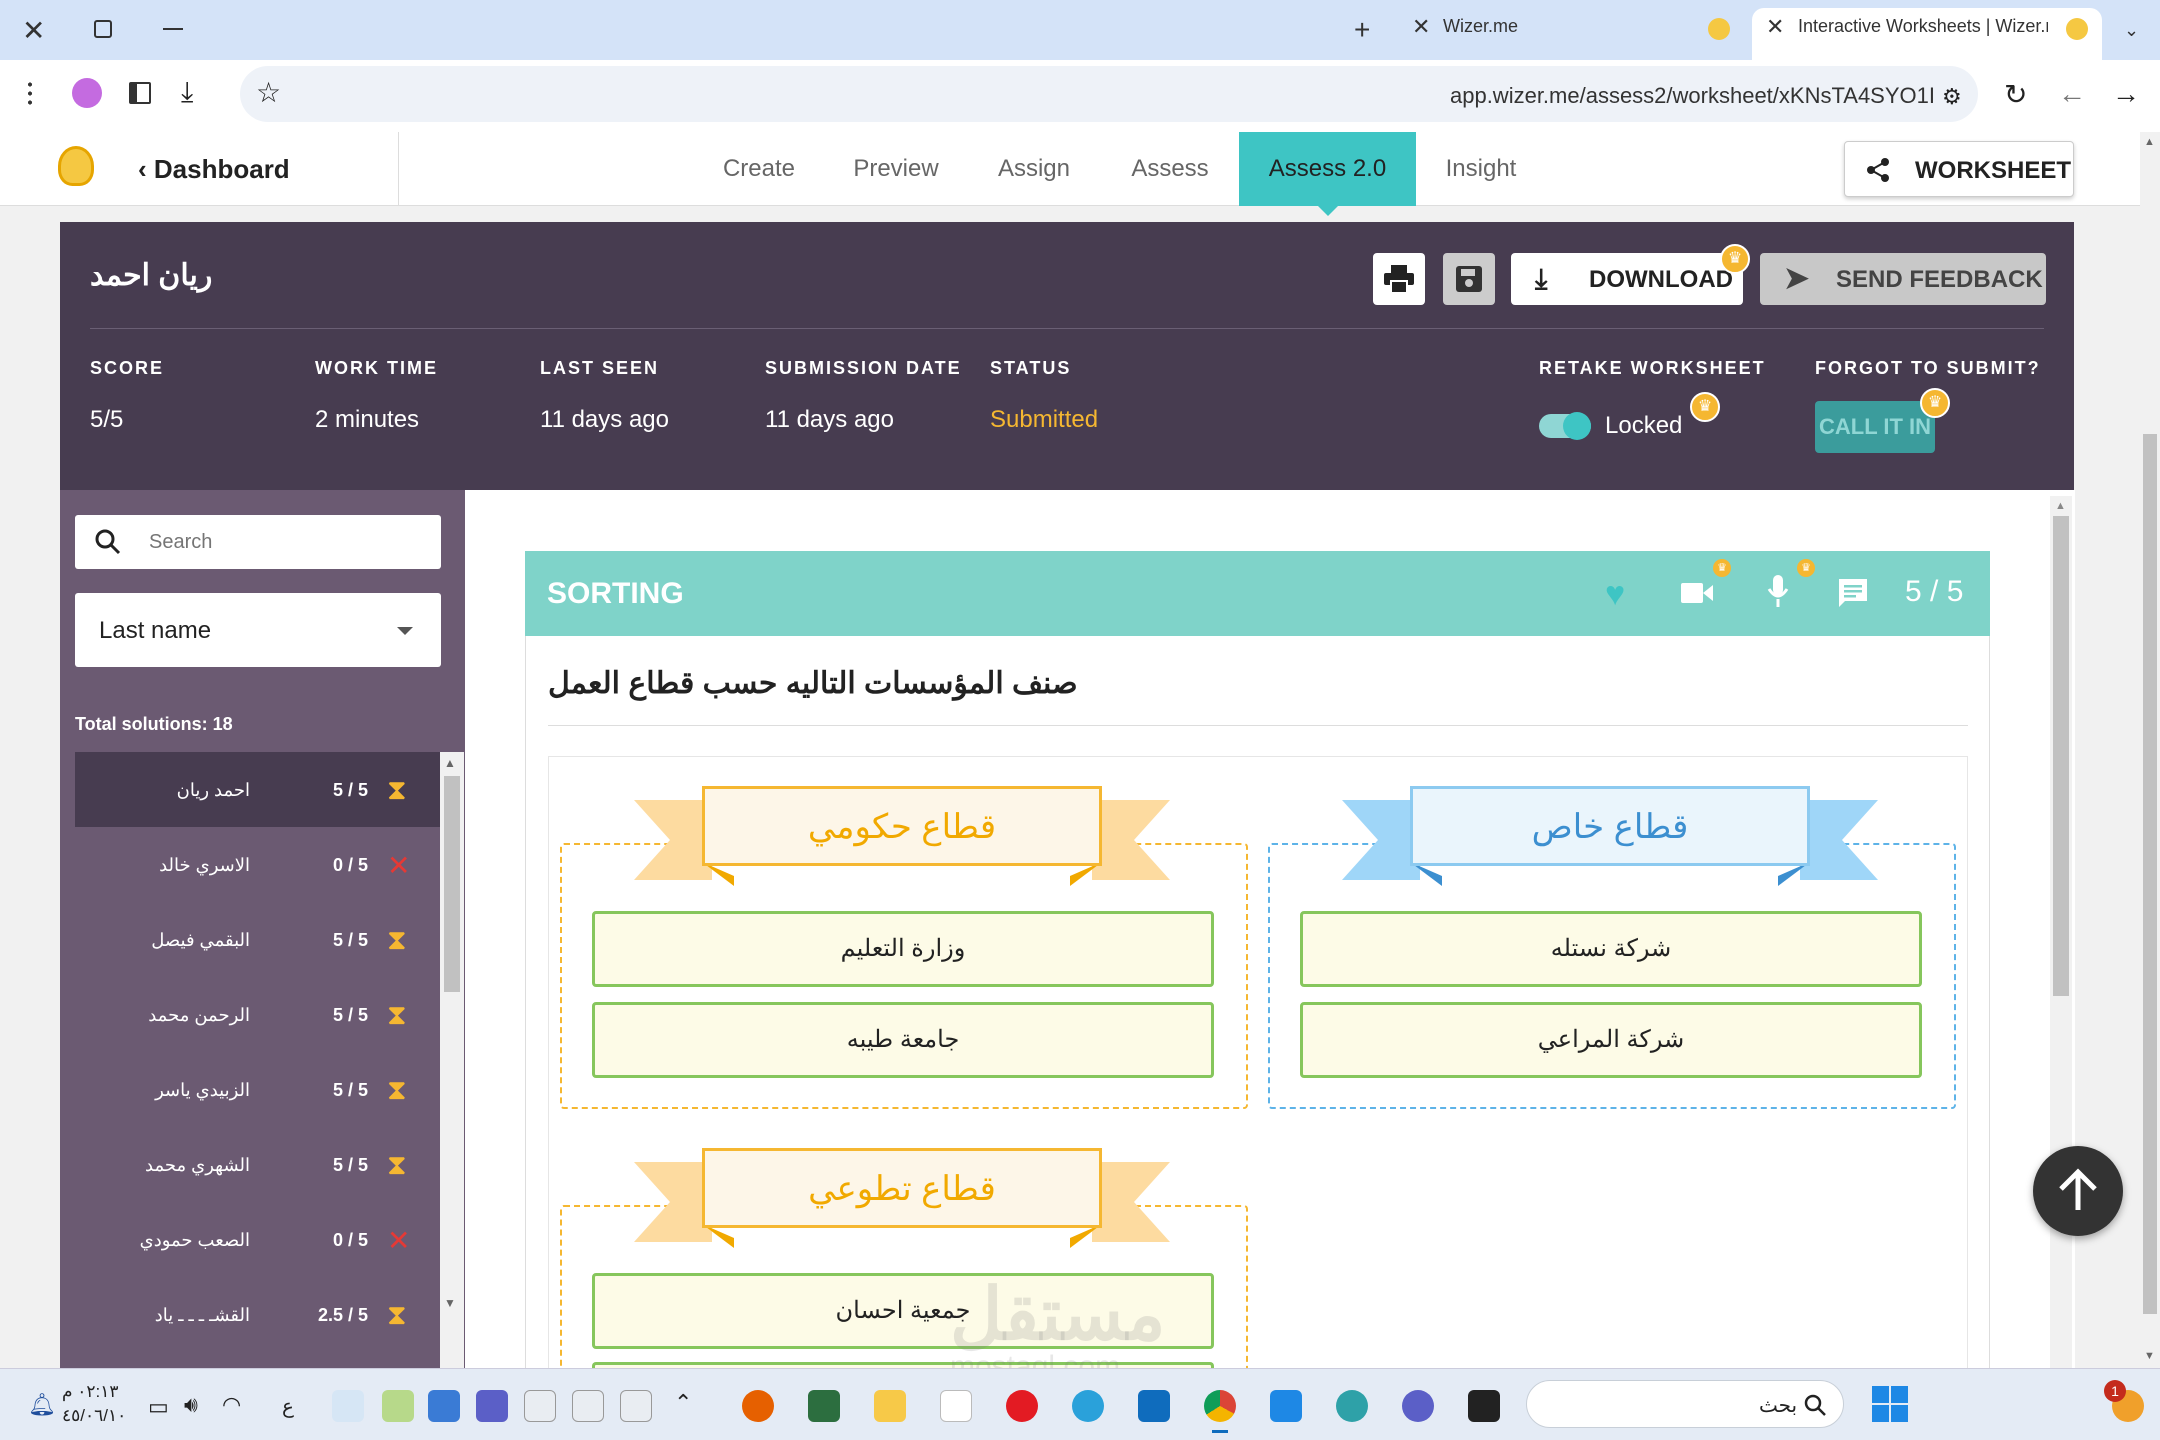  Describe the element at coordinates (2078, 1191) in the screenshot. I see `scroll-to-top-button` at that location.